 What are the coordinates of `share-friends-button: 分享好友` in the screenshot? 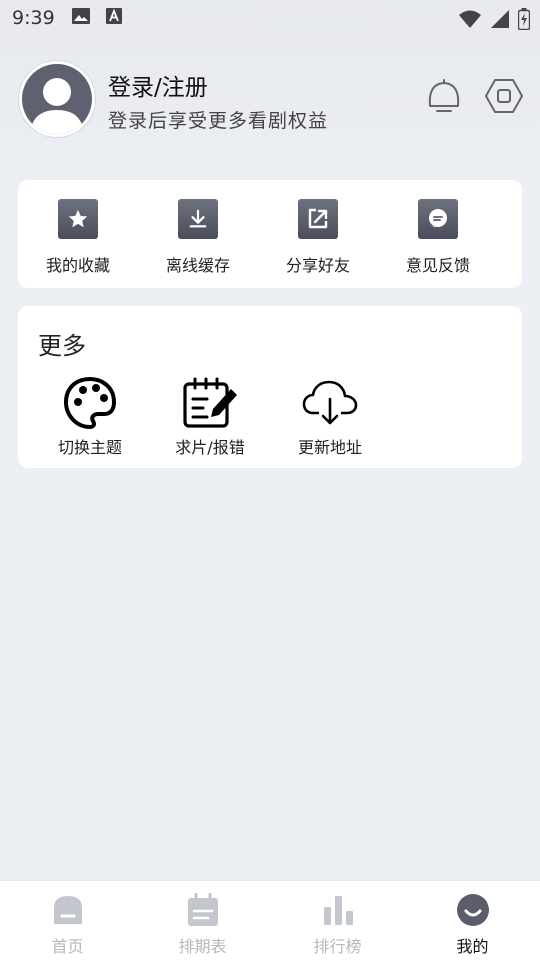 It's located at (318, 234).